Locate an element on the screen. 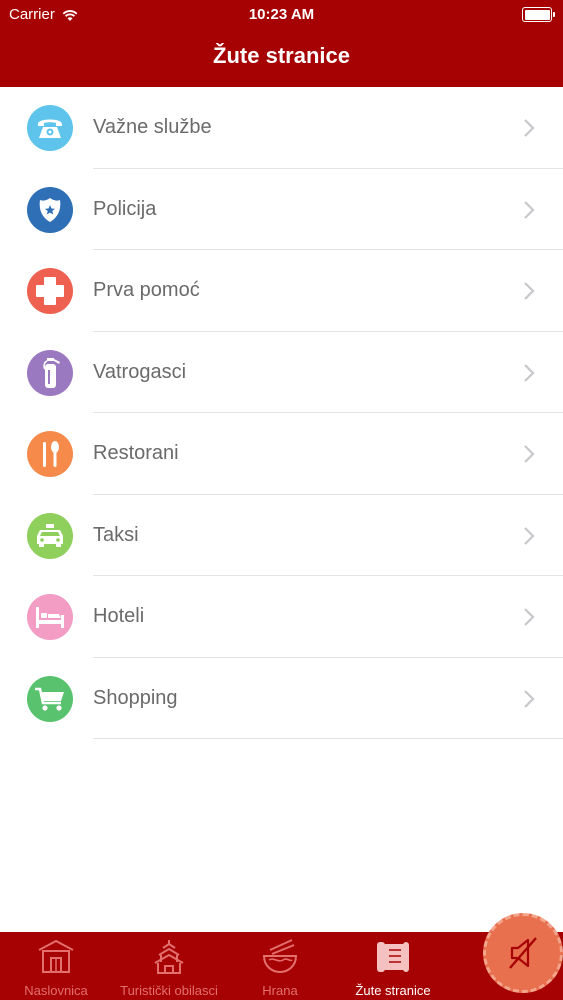 This screenshot has height=1000, width=563. list-item-label: Vatrogasci is located at coordinates (140, 371).